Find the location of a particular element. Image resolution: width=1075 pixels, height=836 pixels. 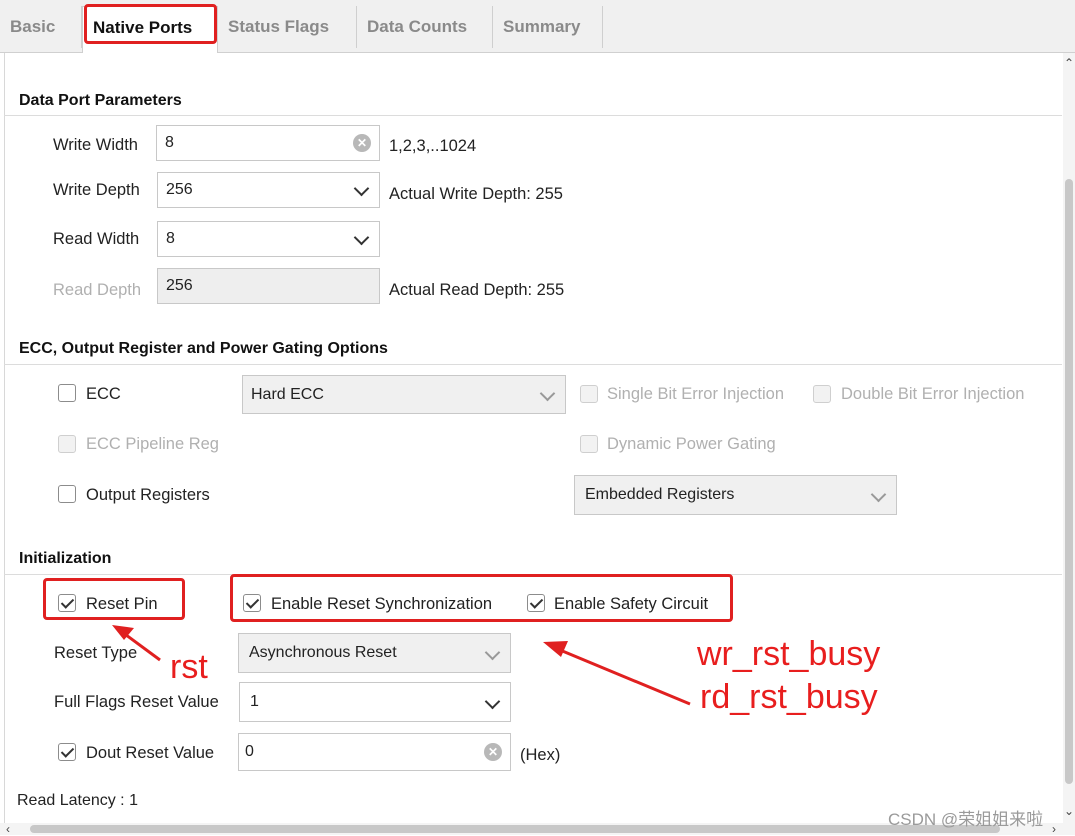

rd-rst-busy-annotation: rd_rst_busy is located at coordinates (789, 697).